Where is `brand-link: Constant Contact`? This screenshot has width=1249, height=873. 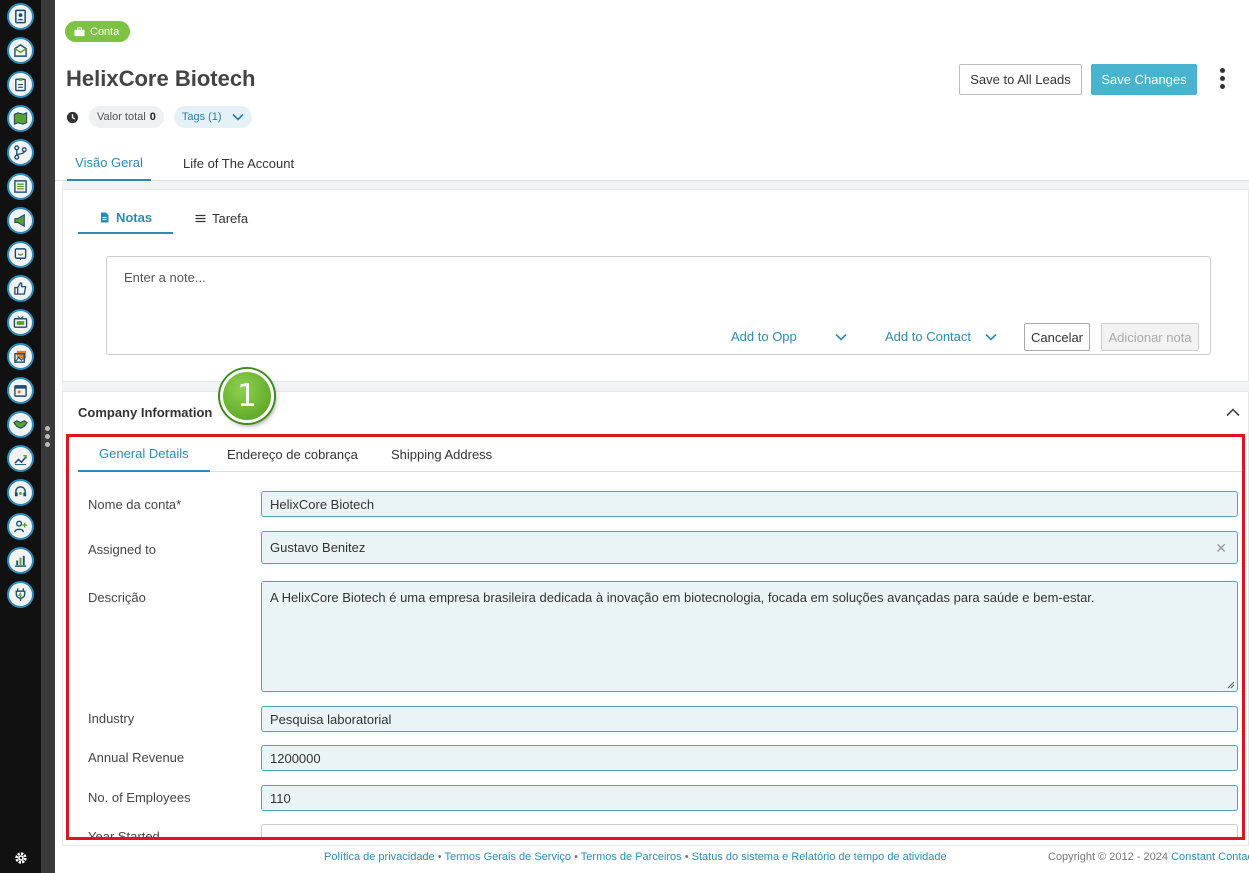 brand-link: Constant Contact is located at coordinates (1210, 857).